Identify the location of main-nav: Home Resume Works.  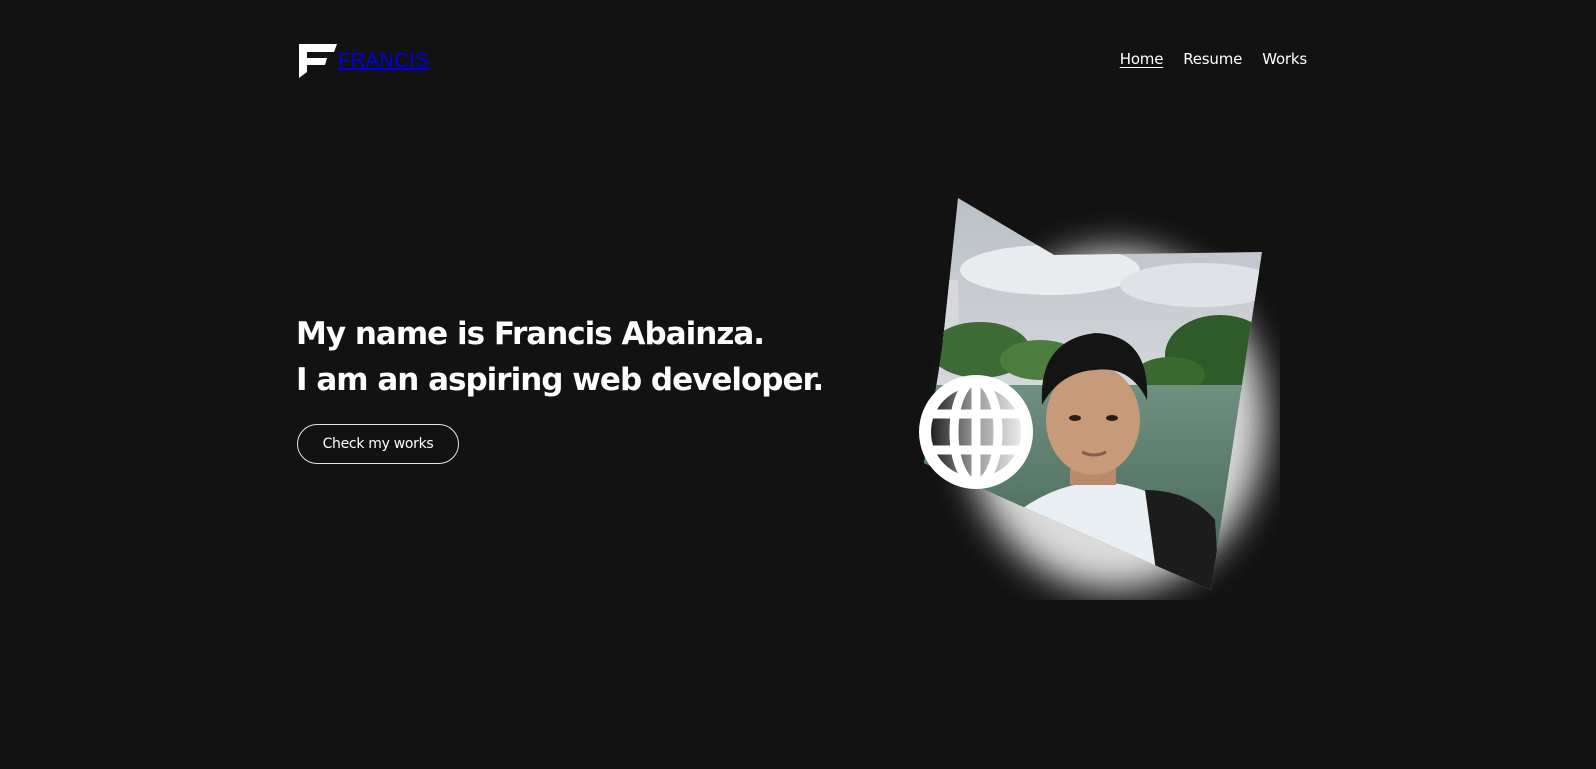
(1213, 59).